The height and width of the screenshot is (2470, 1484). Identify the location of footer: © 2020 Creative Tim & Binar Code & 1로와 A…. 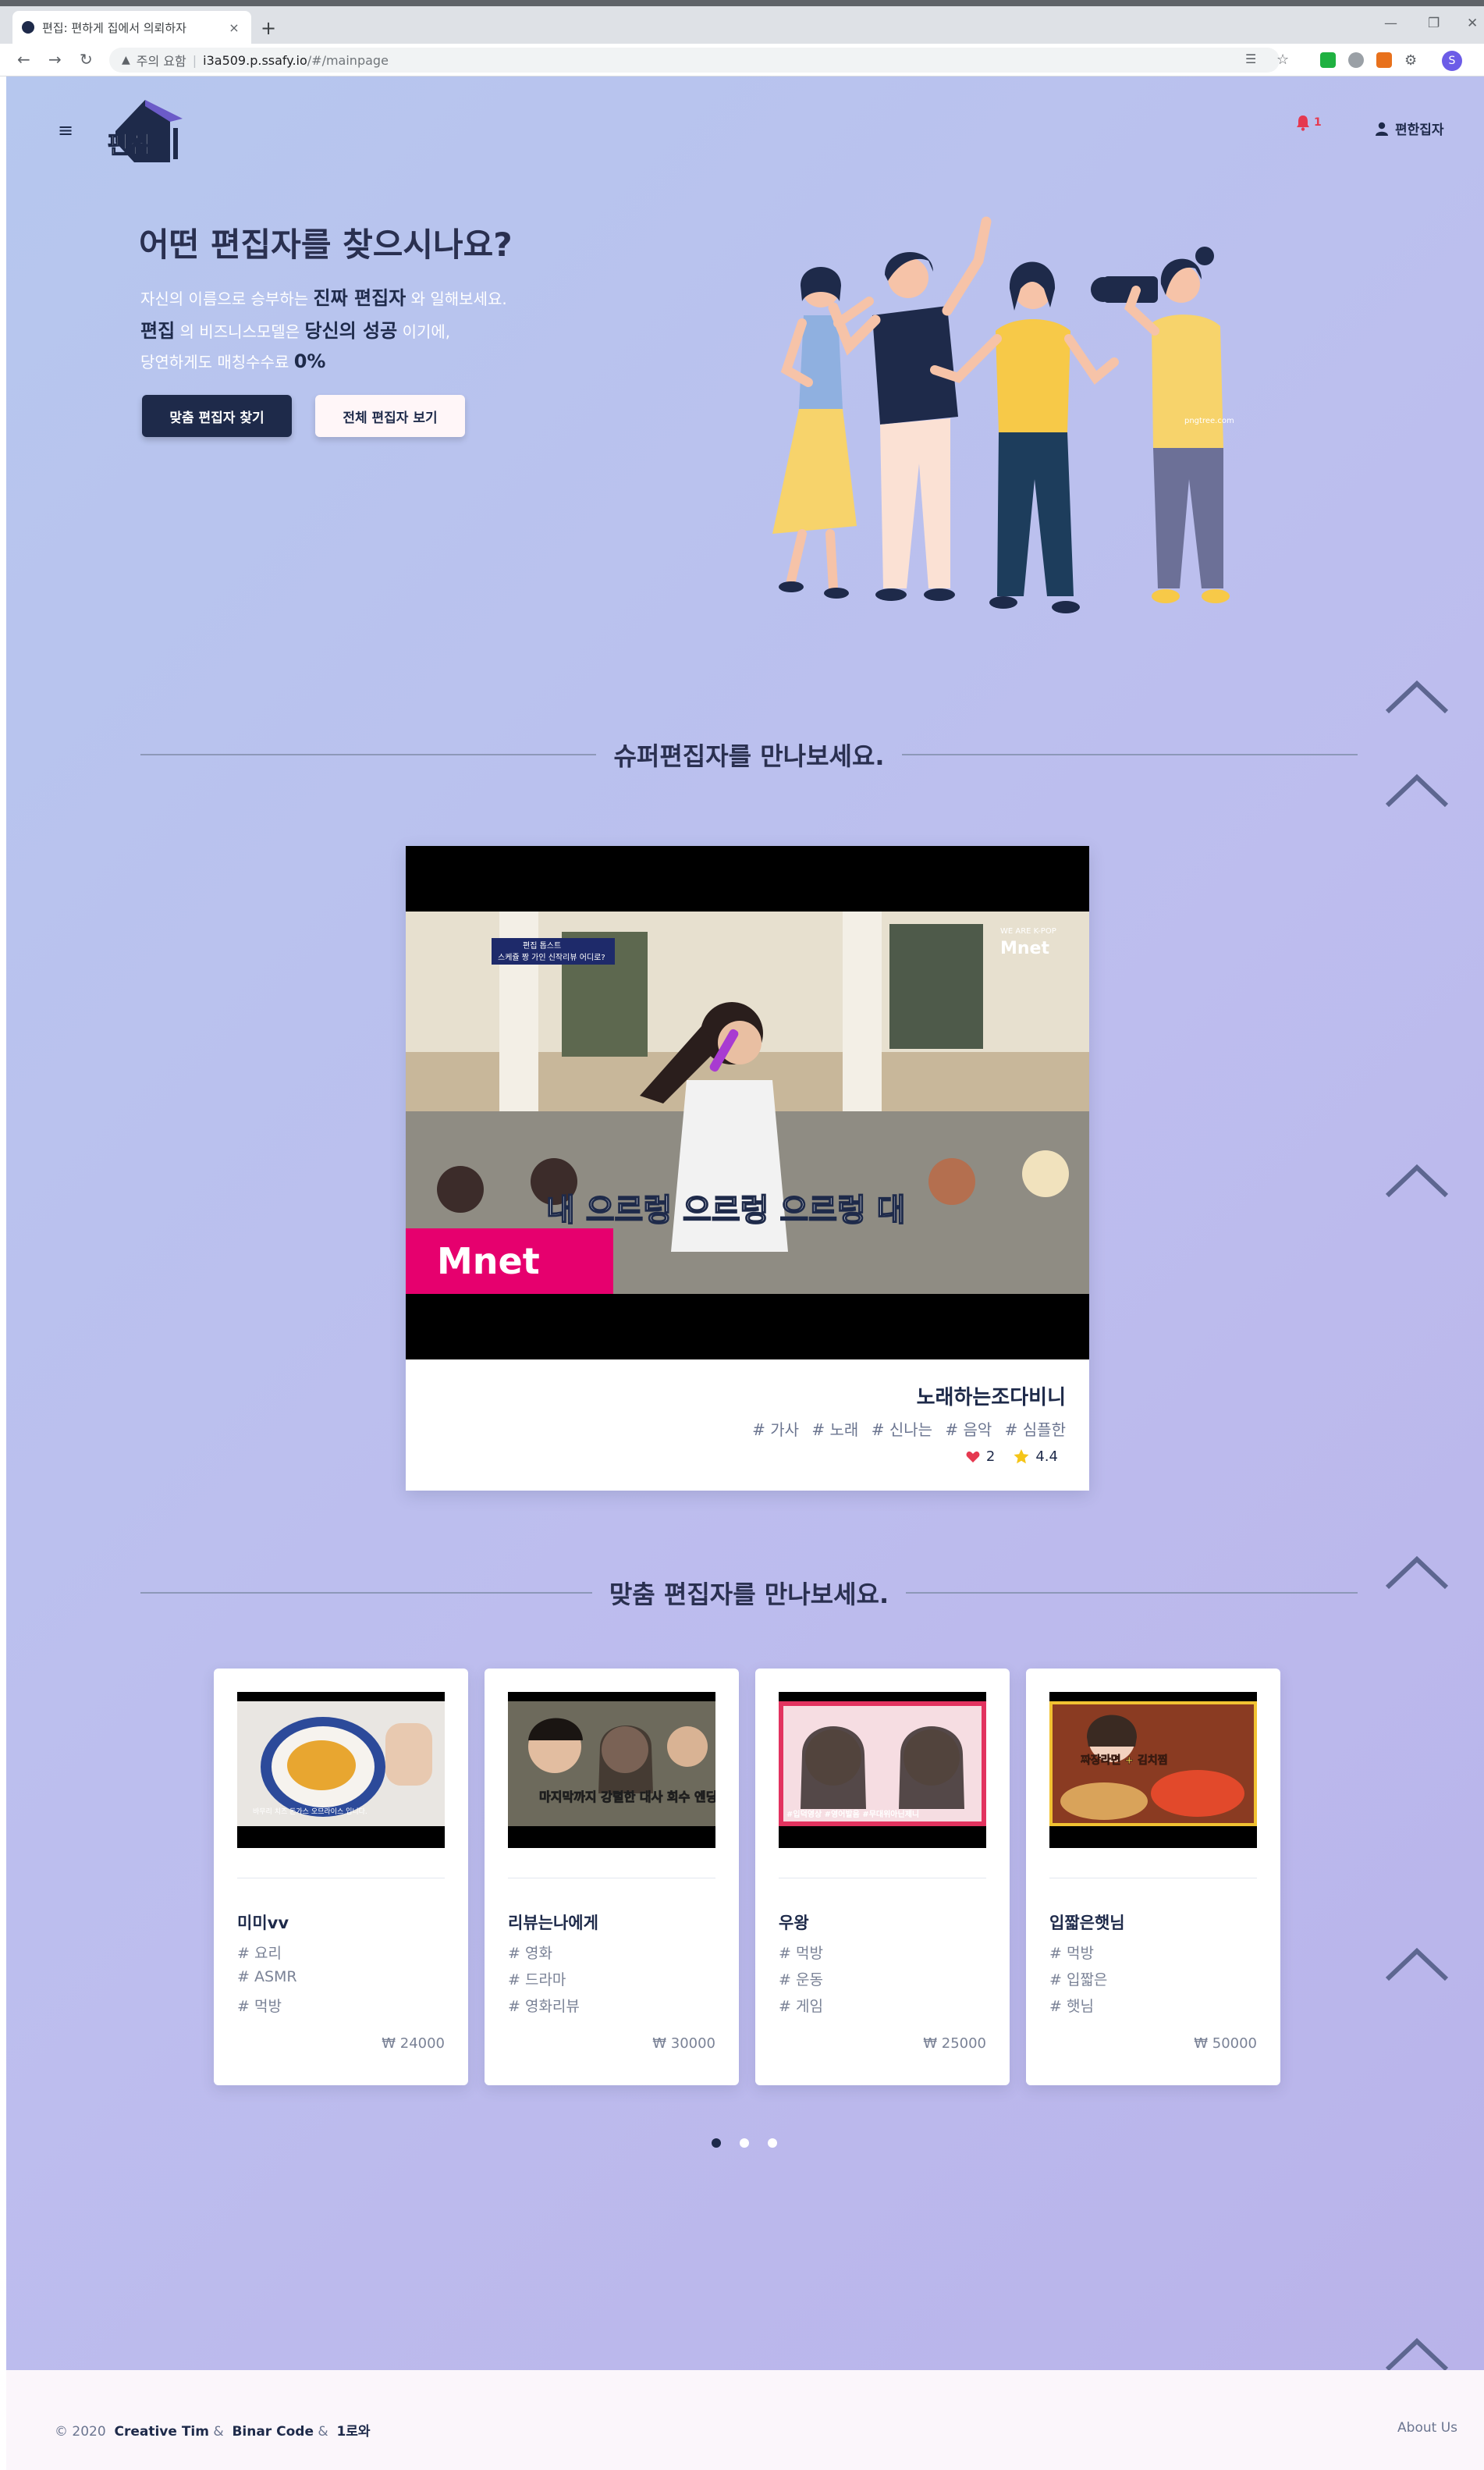
(745, 2420).